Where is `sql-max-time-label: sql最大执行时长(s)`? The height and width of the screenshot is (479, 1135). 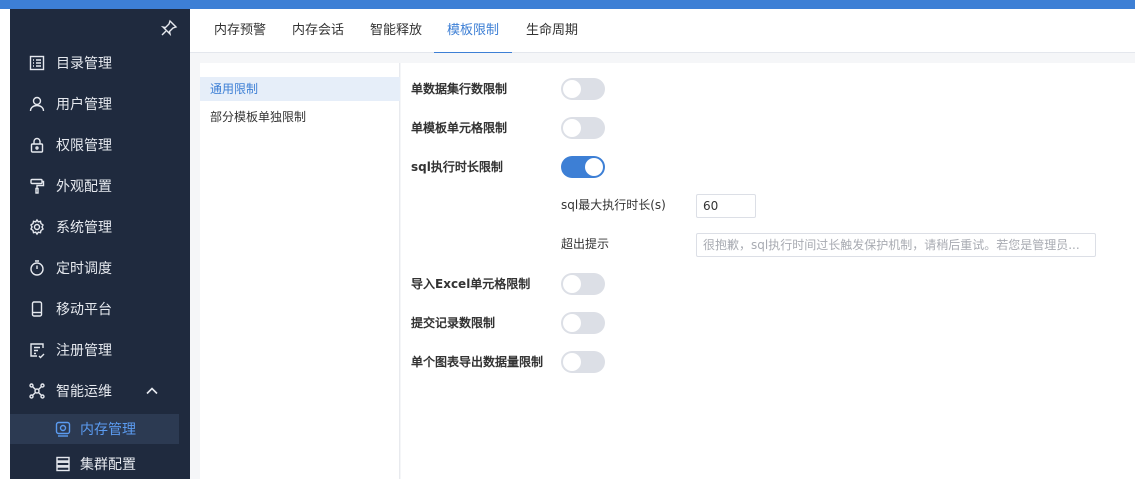
sql-max-time-label: sql最大执行时长(s) is located at coordinates (613, 205).